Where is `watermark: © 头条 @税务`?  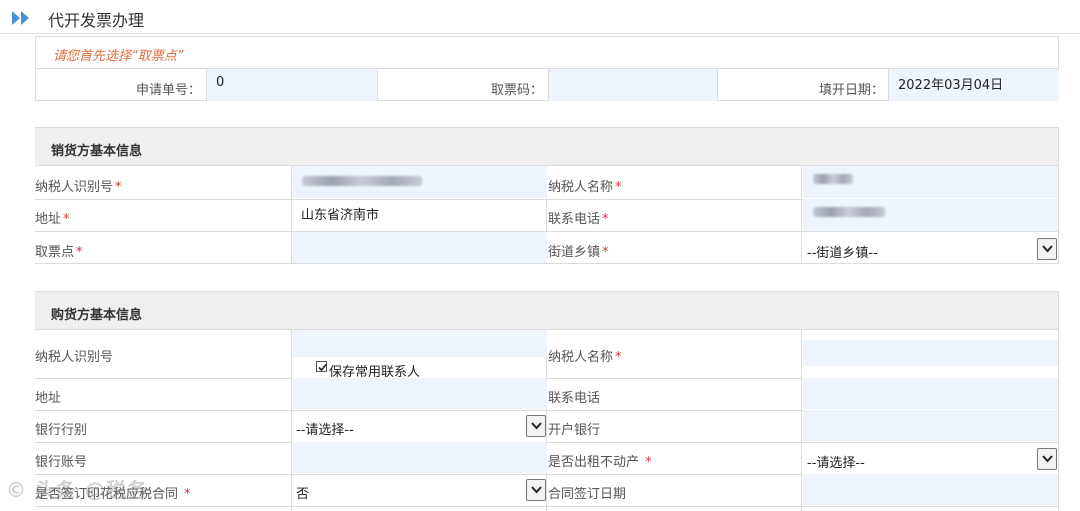
watermark: © 头条 @税务 is located at coordinates (77, 490).